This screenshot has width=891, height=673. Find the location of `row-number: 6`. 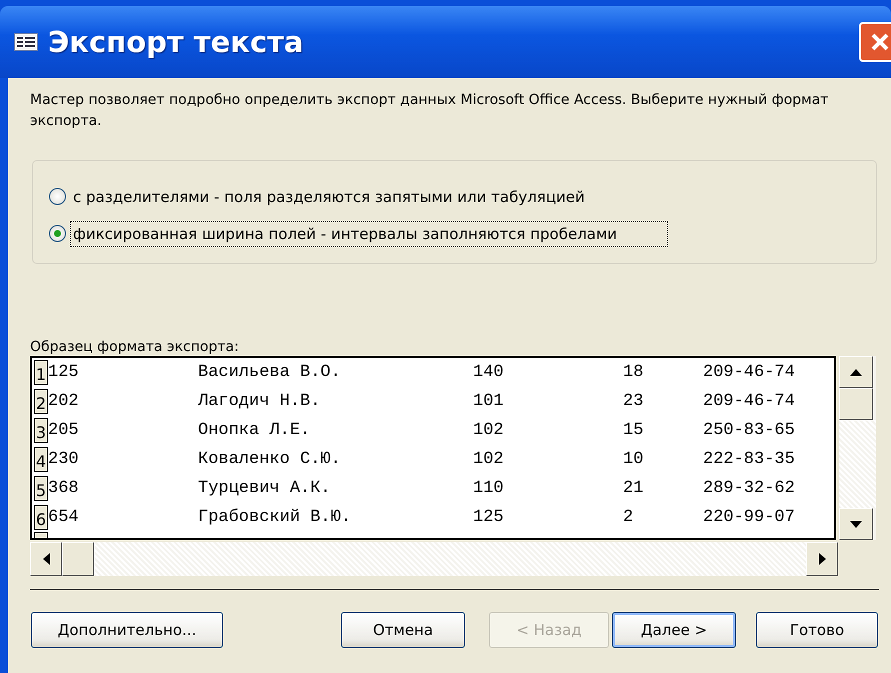

row-number: 6 is located at coordinates (41, 517).